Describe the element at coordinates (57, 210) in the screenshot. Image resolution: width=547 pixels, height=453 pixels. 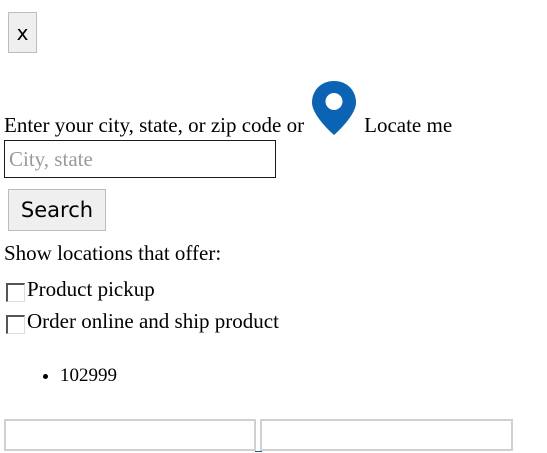
I see `search-button: Search` at that location.